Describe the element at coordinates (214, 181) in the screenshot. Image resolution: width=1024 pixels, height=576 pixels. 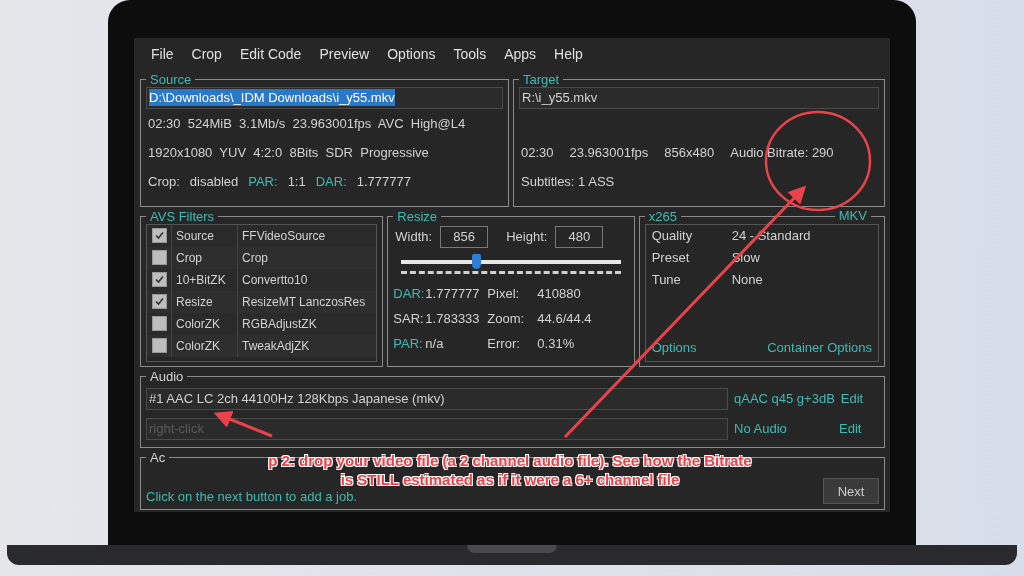
I see `info-text: disabled` at that location.